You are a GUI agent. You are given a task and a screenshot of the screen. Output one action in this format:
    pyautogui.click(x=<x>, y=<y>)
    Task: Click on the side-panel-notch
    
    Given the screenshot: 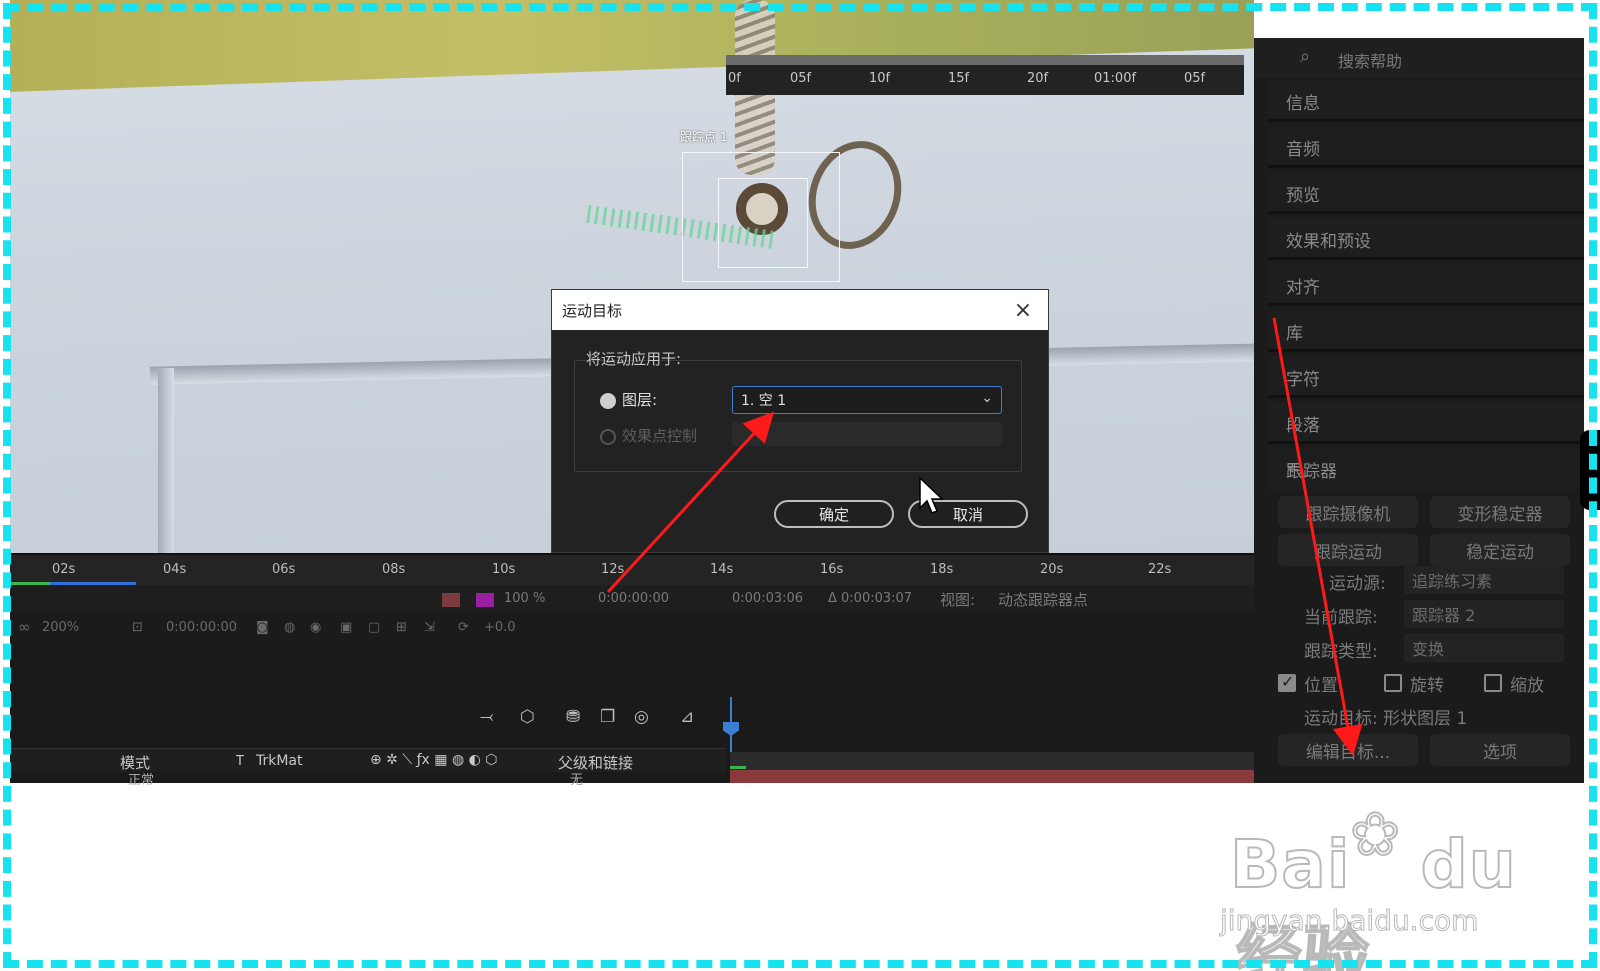 What is the action you would take?
    pyautogui.click(x=1590, y=470)
    